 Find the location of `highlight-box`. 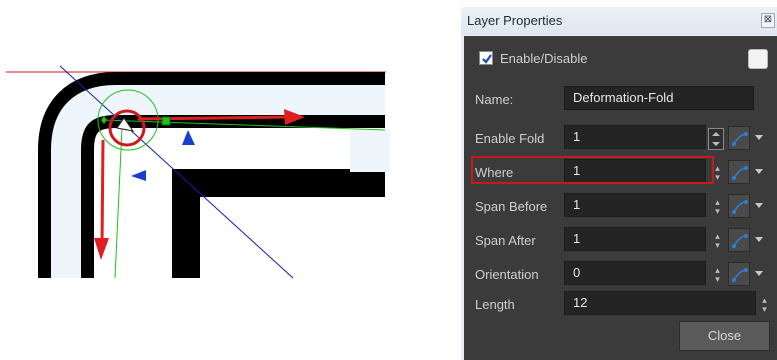

highlight-box is located at coordinates (592, 170).